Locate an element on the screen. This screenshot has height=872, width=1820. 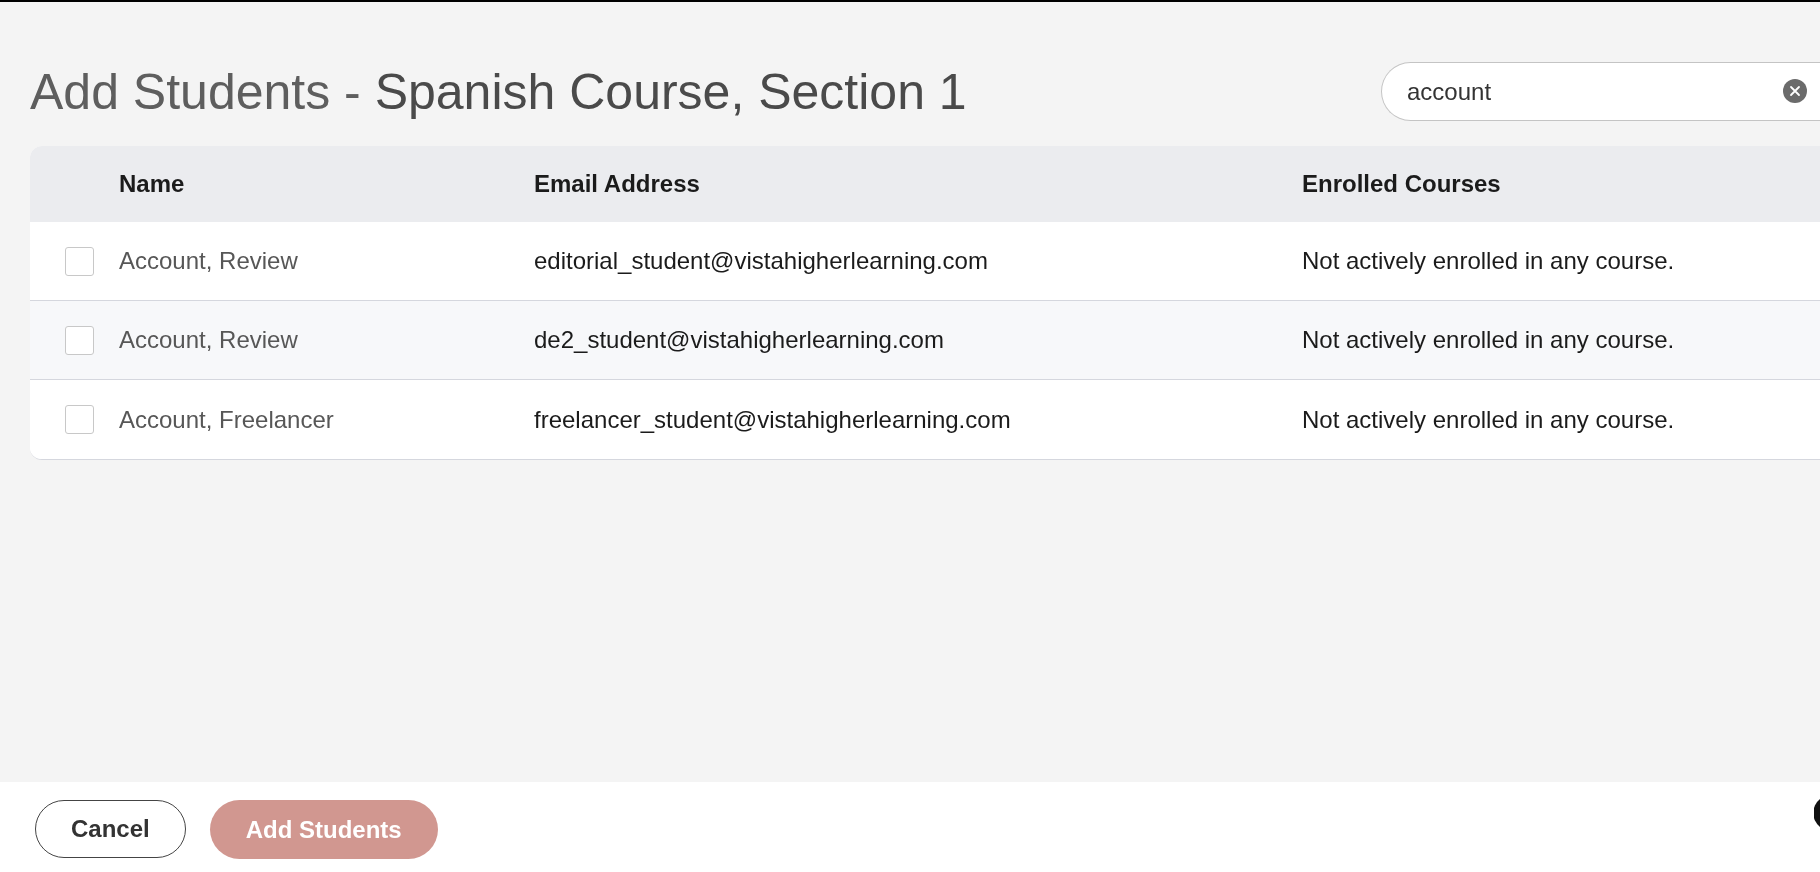
table-cell-text: freelancer_student@vistahigherlearning.com is located at coordinates (772, 419).